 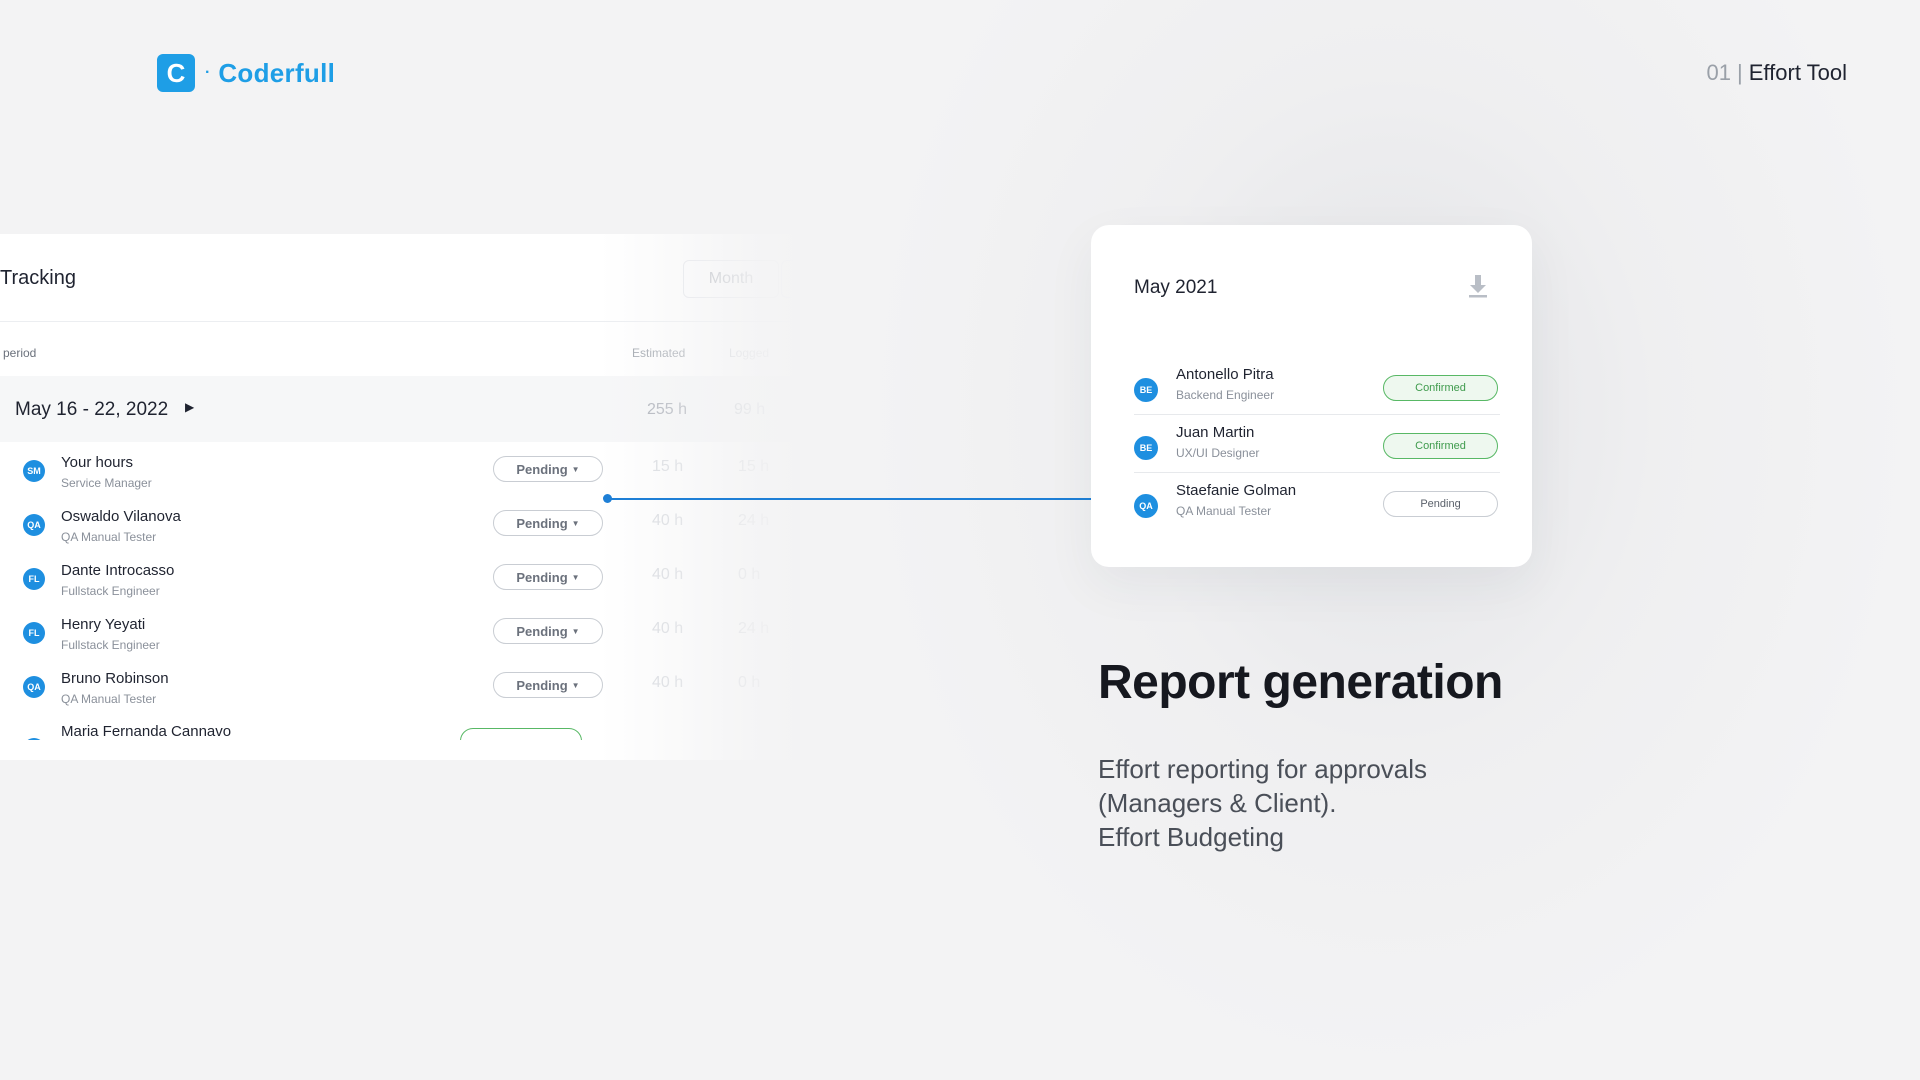 What do you see at coordinates (749, 353) in the screenshot?
I see `column-header-logged: Logged` at bounding box center [749, 353].